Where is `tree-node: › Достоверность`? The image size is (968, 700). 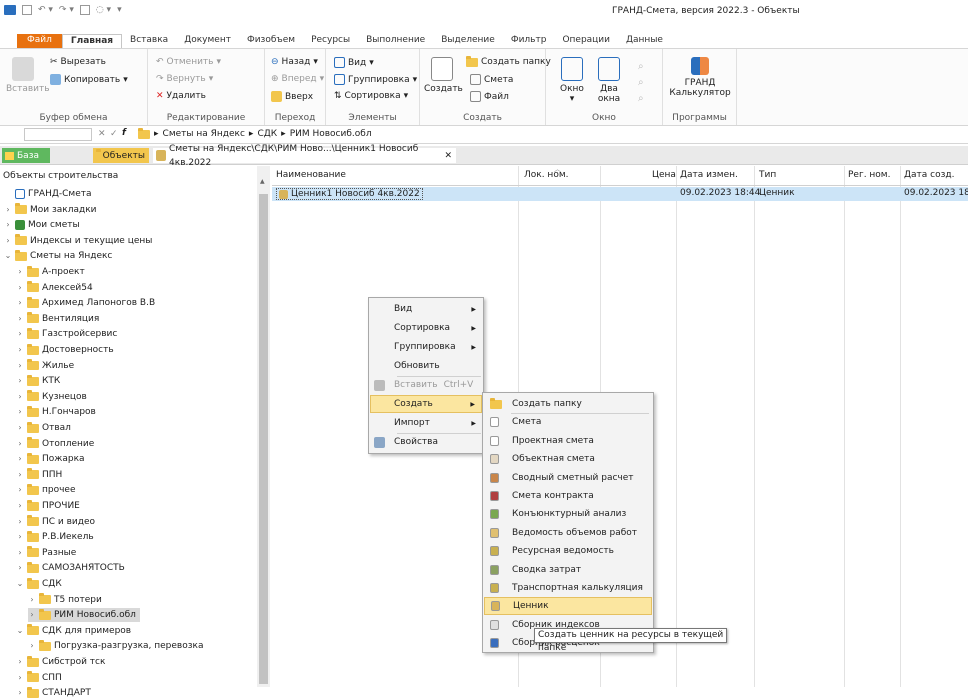 tree-node: › Достоверность is located at coordinates (65, 350).